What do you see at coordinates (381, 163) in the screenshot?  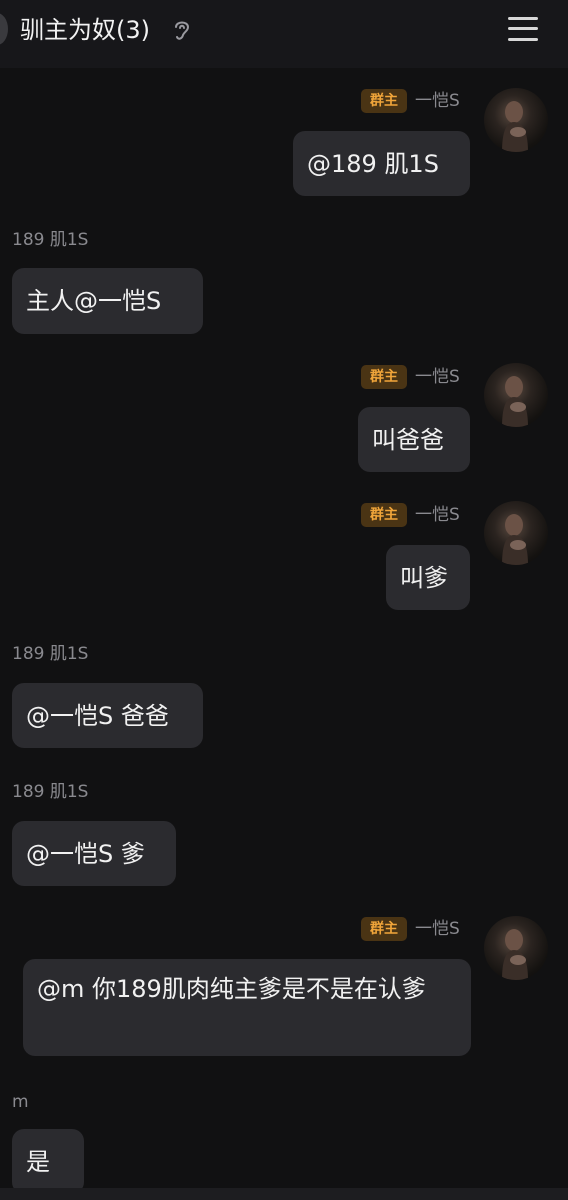 I see `message-bubble: @189 肌1S` at bounding box center [381, 163].